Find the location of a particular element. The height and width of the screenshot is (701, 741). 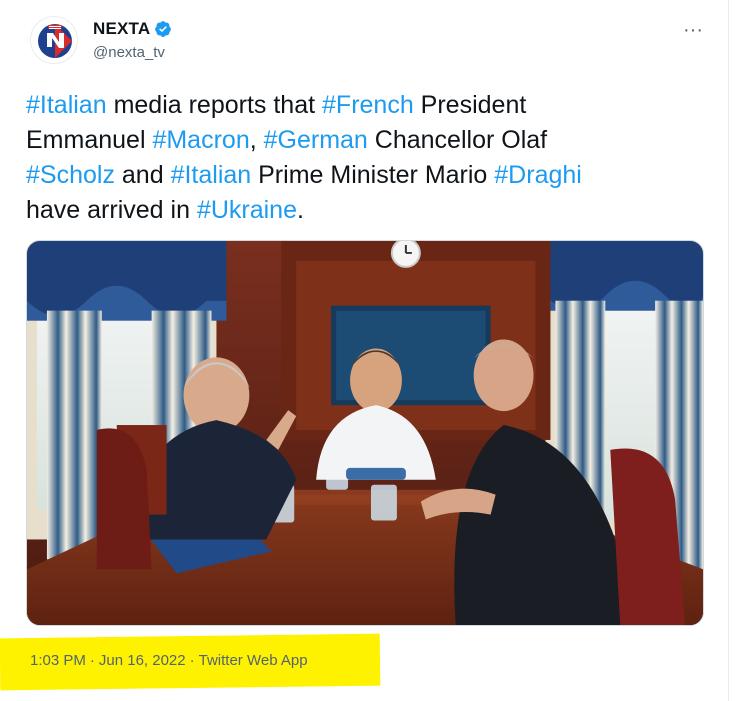

hashtag-german: #German is located at coordinates (316, 140).